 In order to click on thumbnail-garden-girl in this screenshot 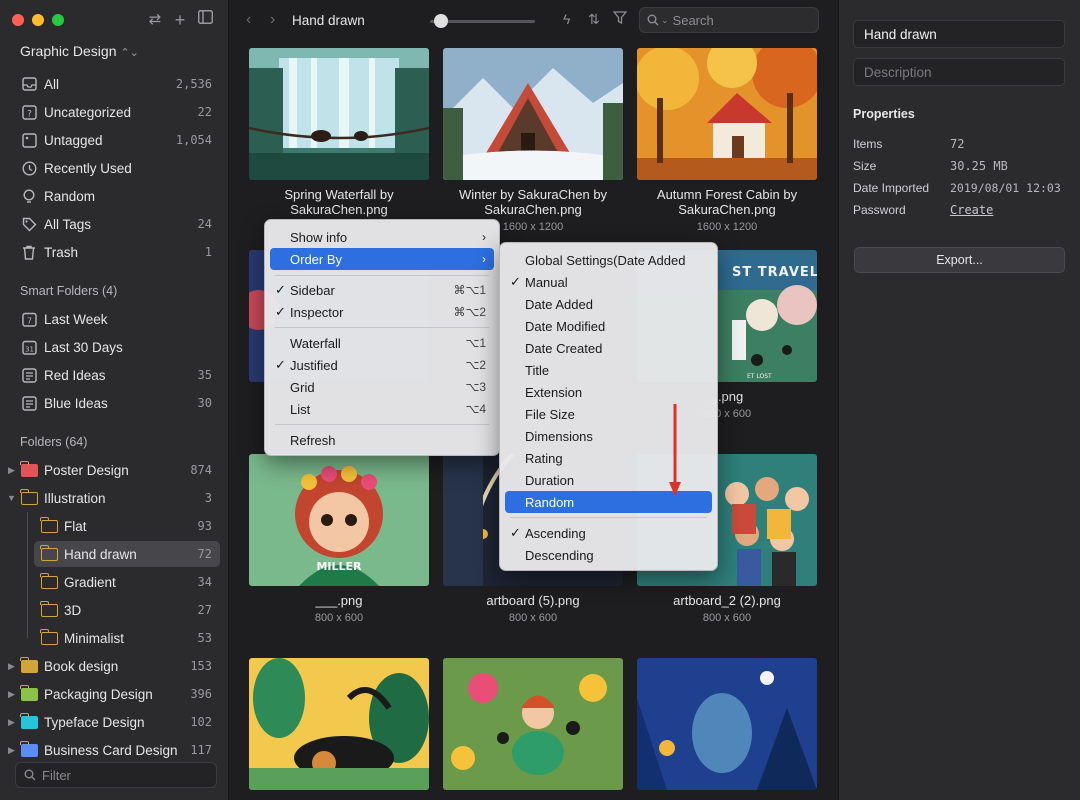, I will do `click(533, 724)`.